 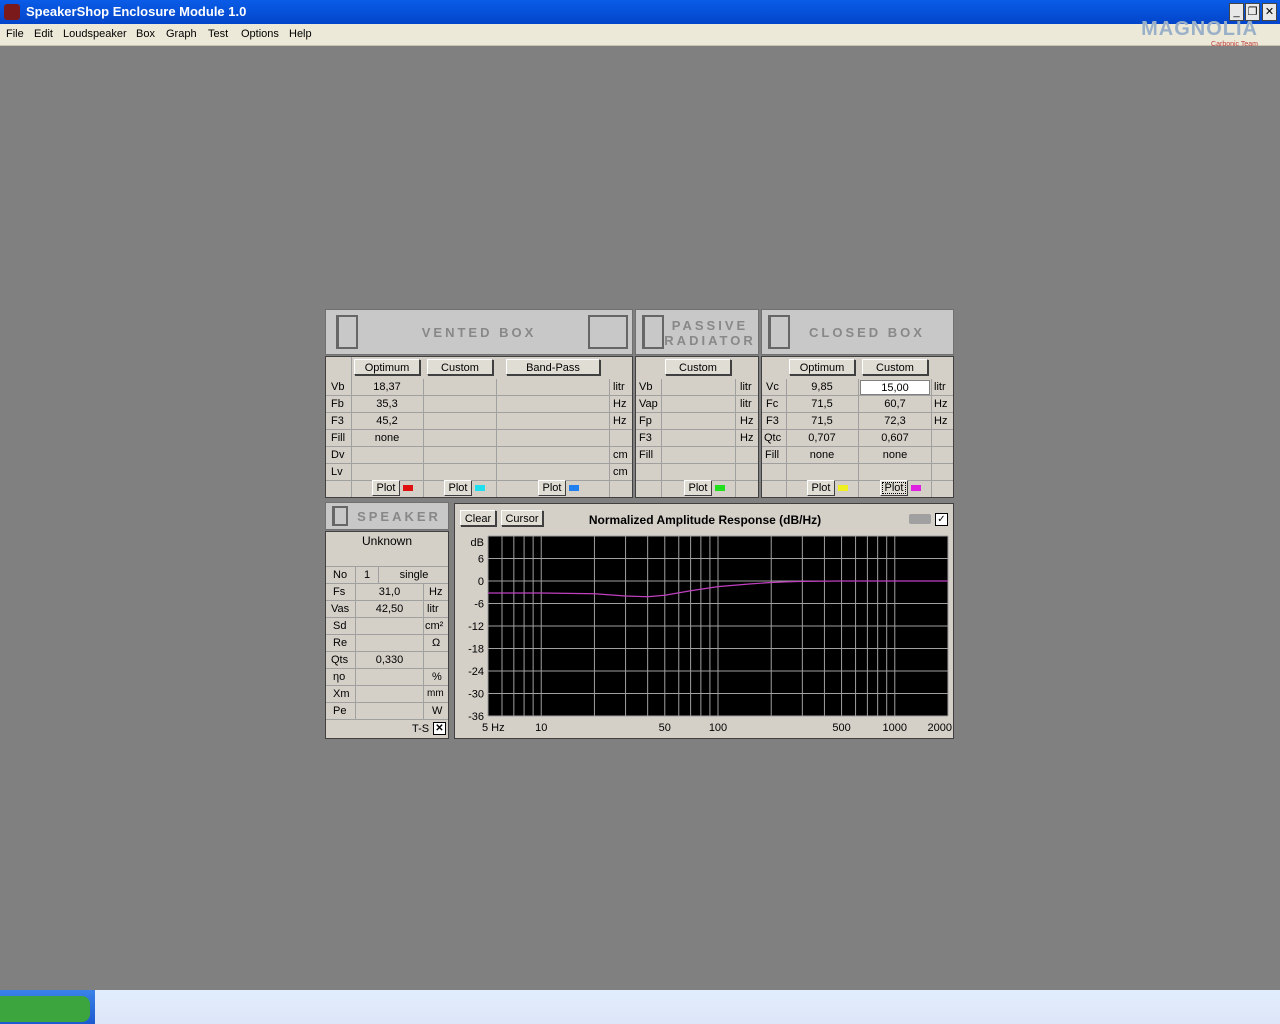 What do you see at coordinates (389, 711) in the screenshot?
I see `pe-value` at bounding box center [389, 711].